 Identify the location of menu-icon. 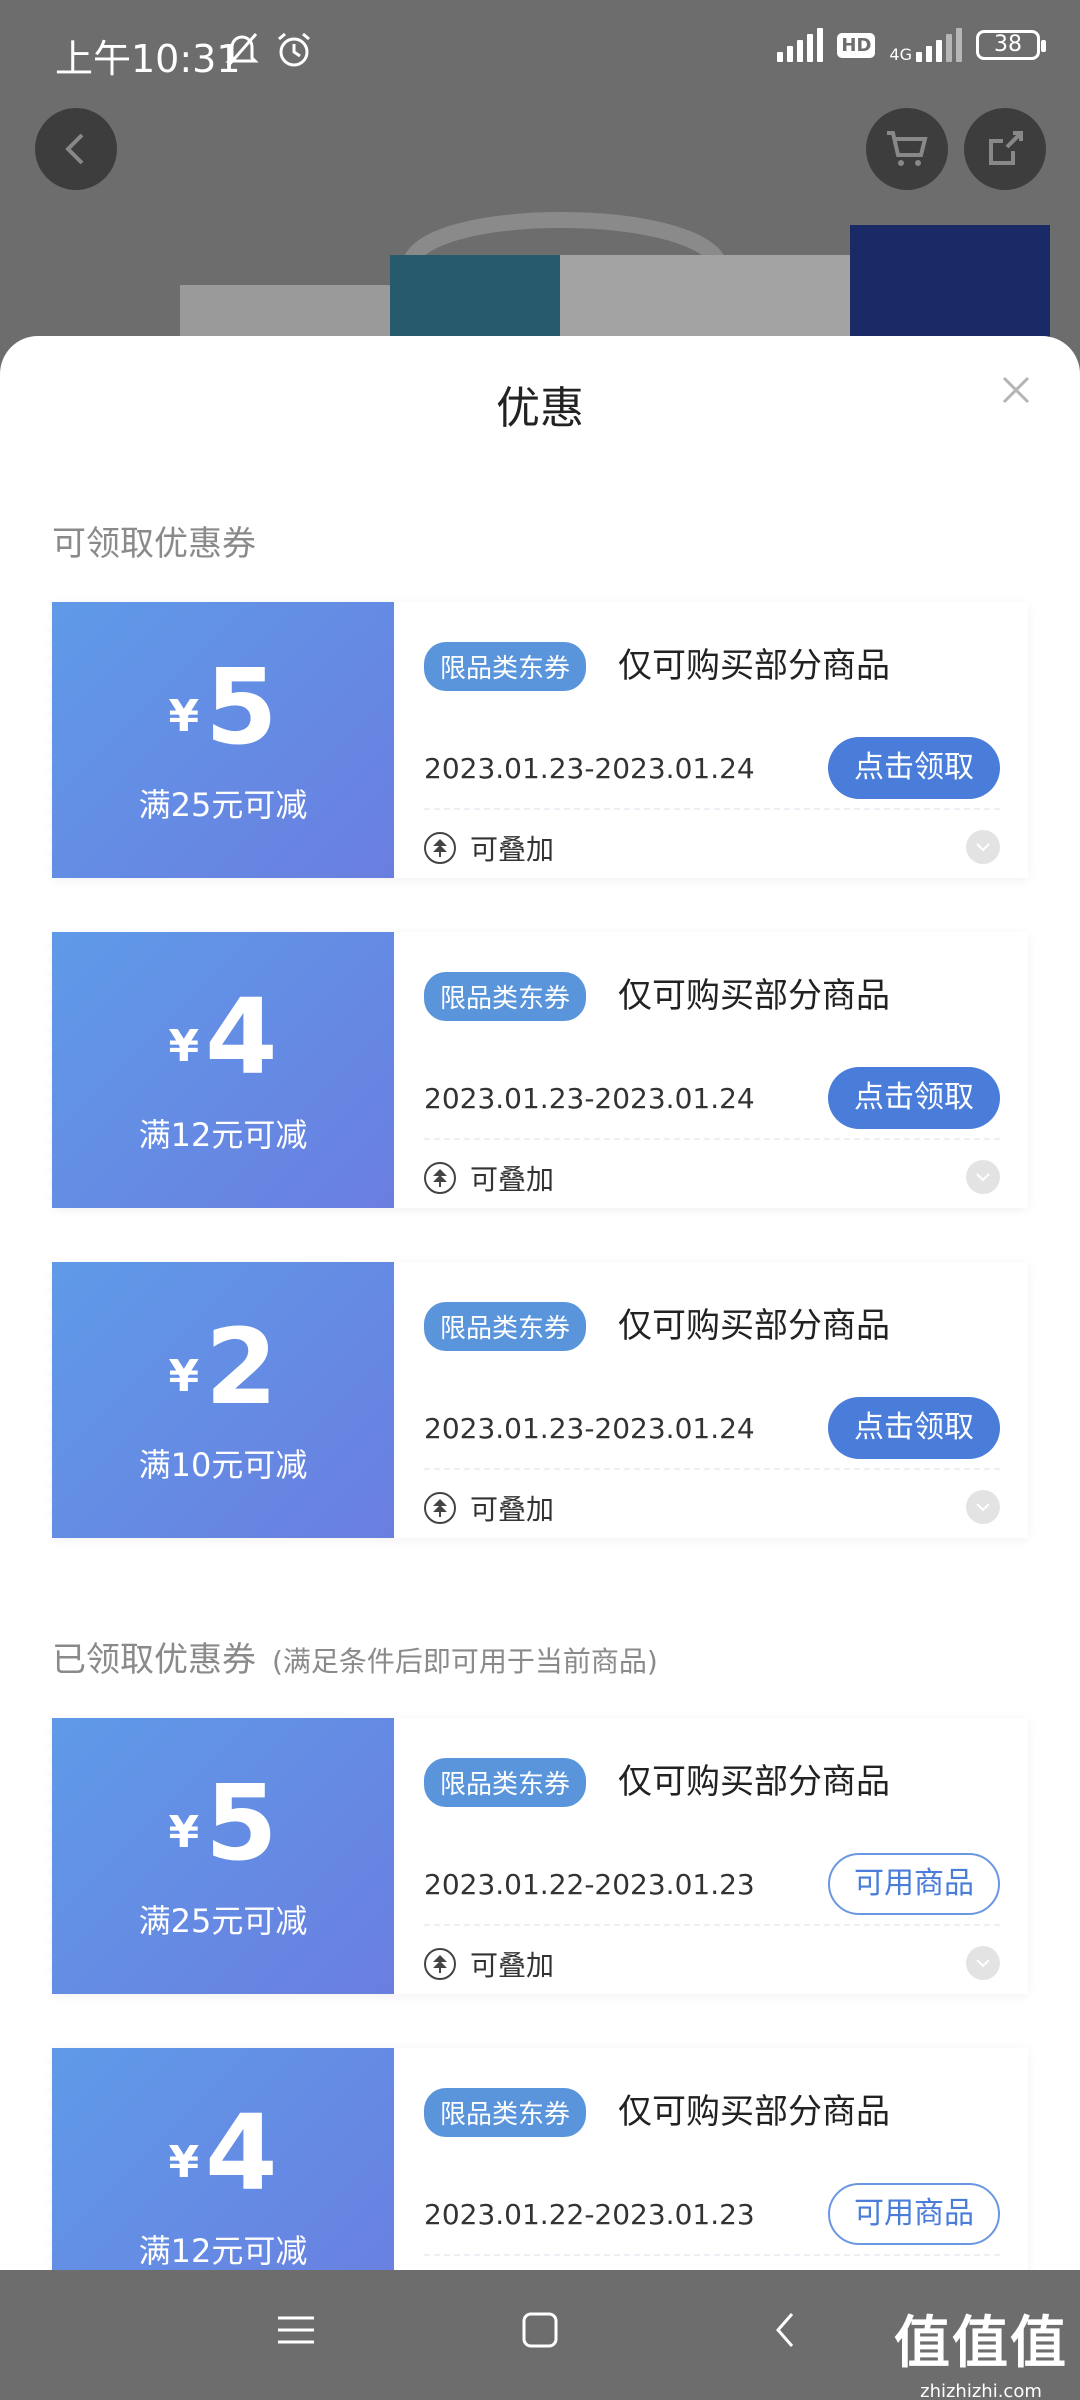
(296, 2330).